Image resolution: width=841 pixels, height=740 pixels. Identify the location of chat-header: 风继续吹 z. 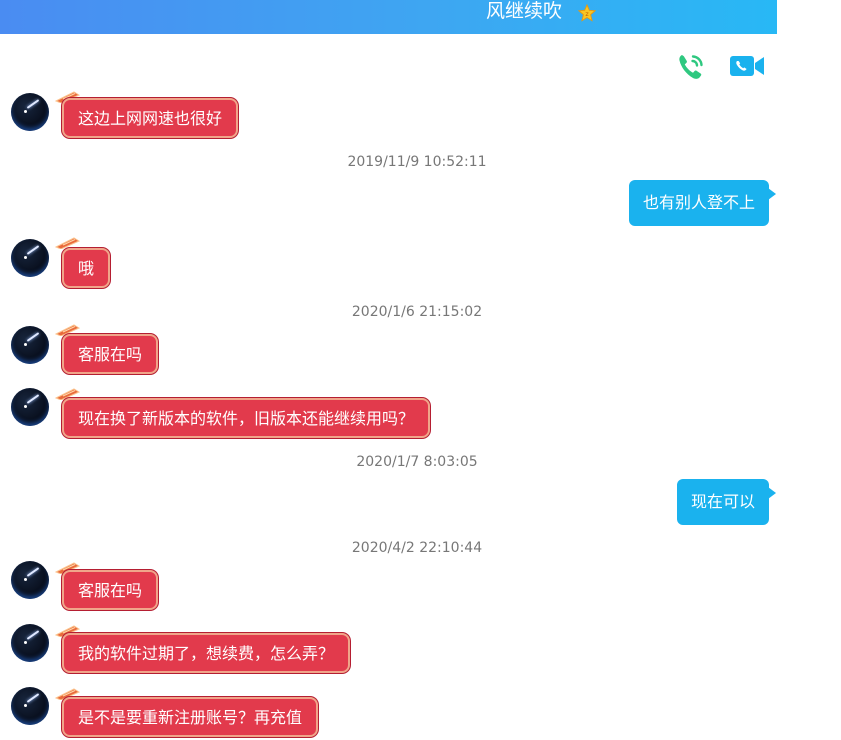
(388, 17).